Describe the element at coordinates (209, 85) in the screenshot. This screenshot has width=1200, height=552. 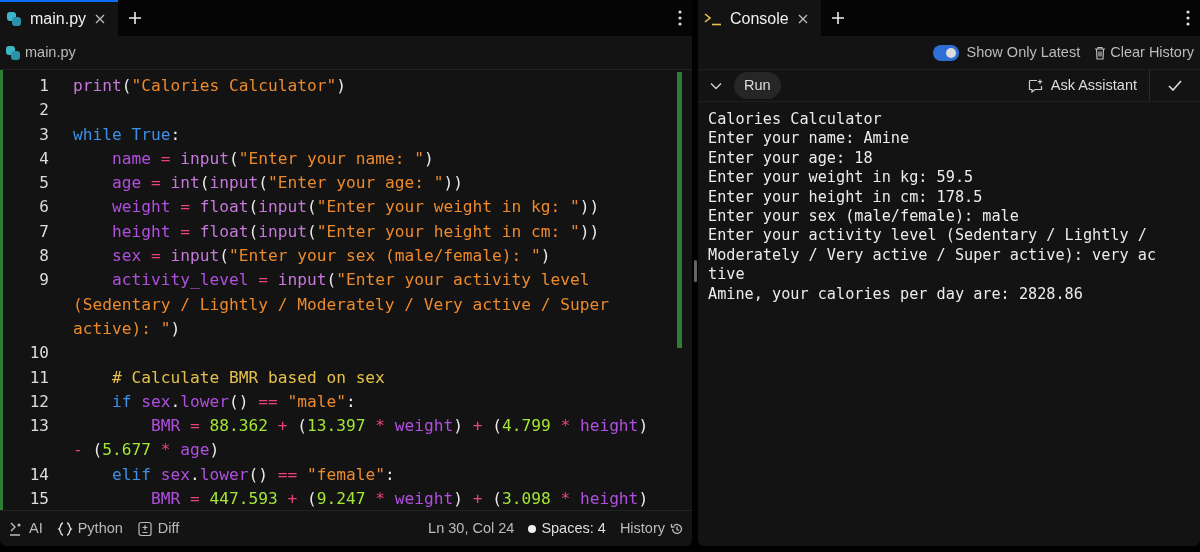
I see `code-line: print("Calories Calculator")` at that location.